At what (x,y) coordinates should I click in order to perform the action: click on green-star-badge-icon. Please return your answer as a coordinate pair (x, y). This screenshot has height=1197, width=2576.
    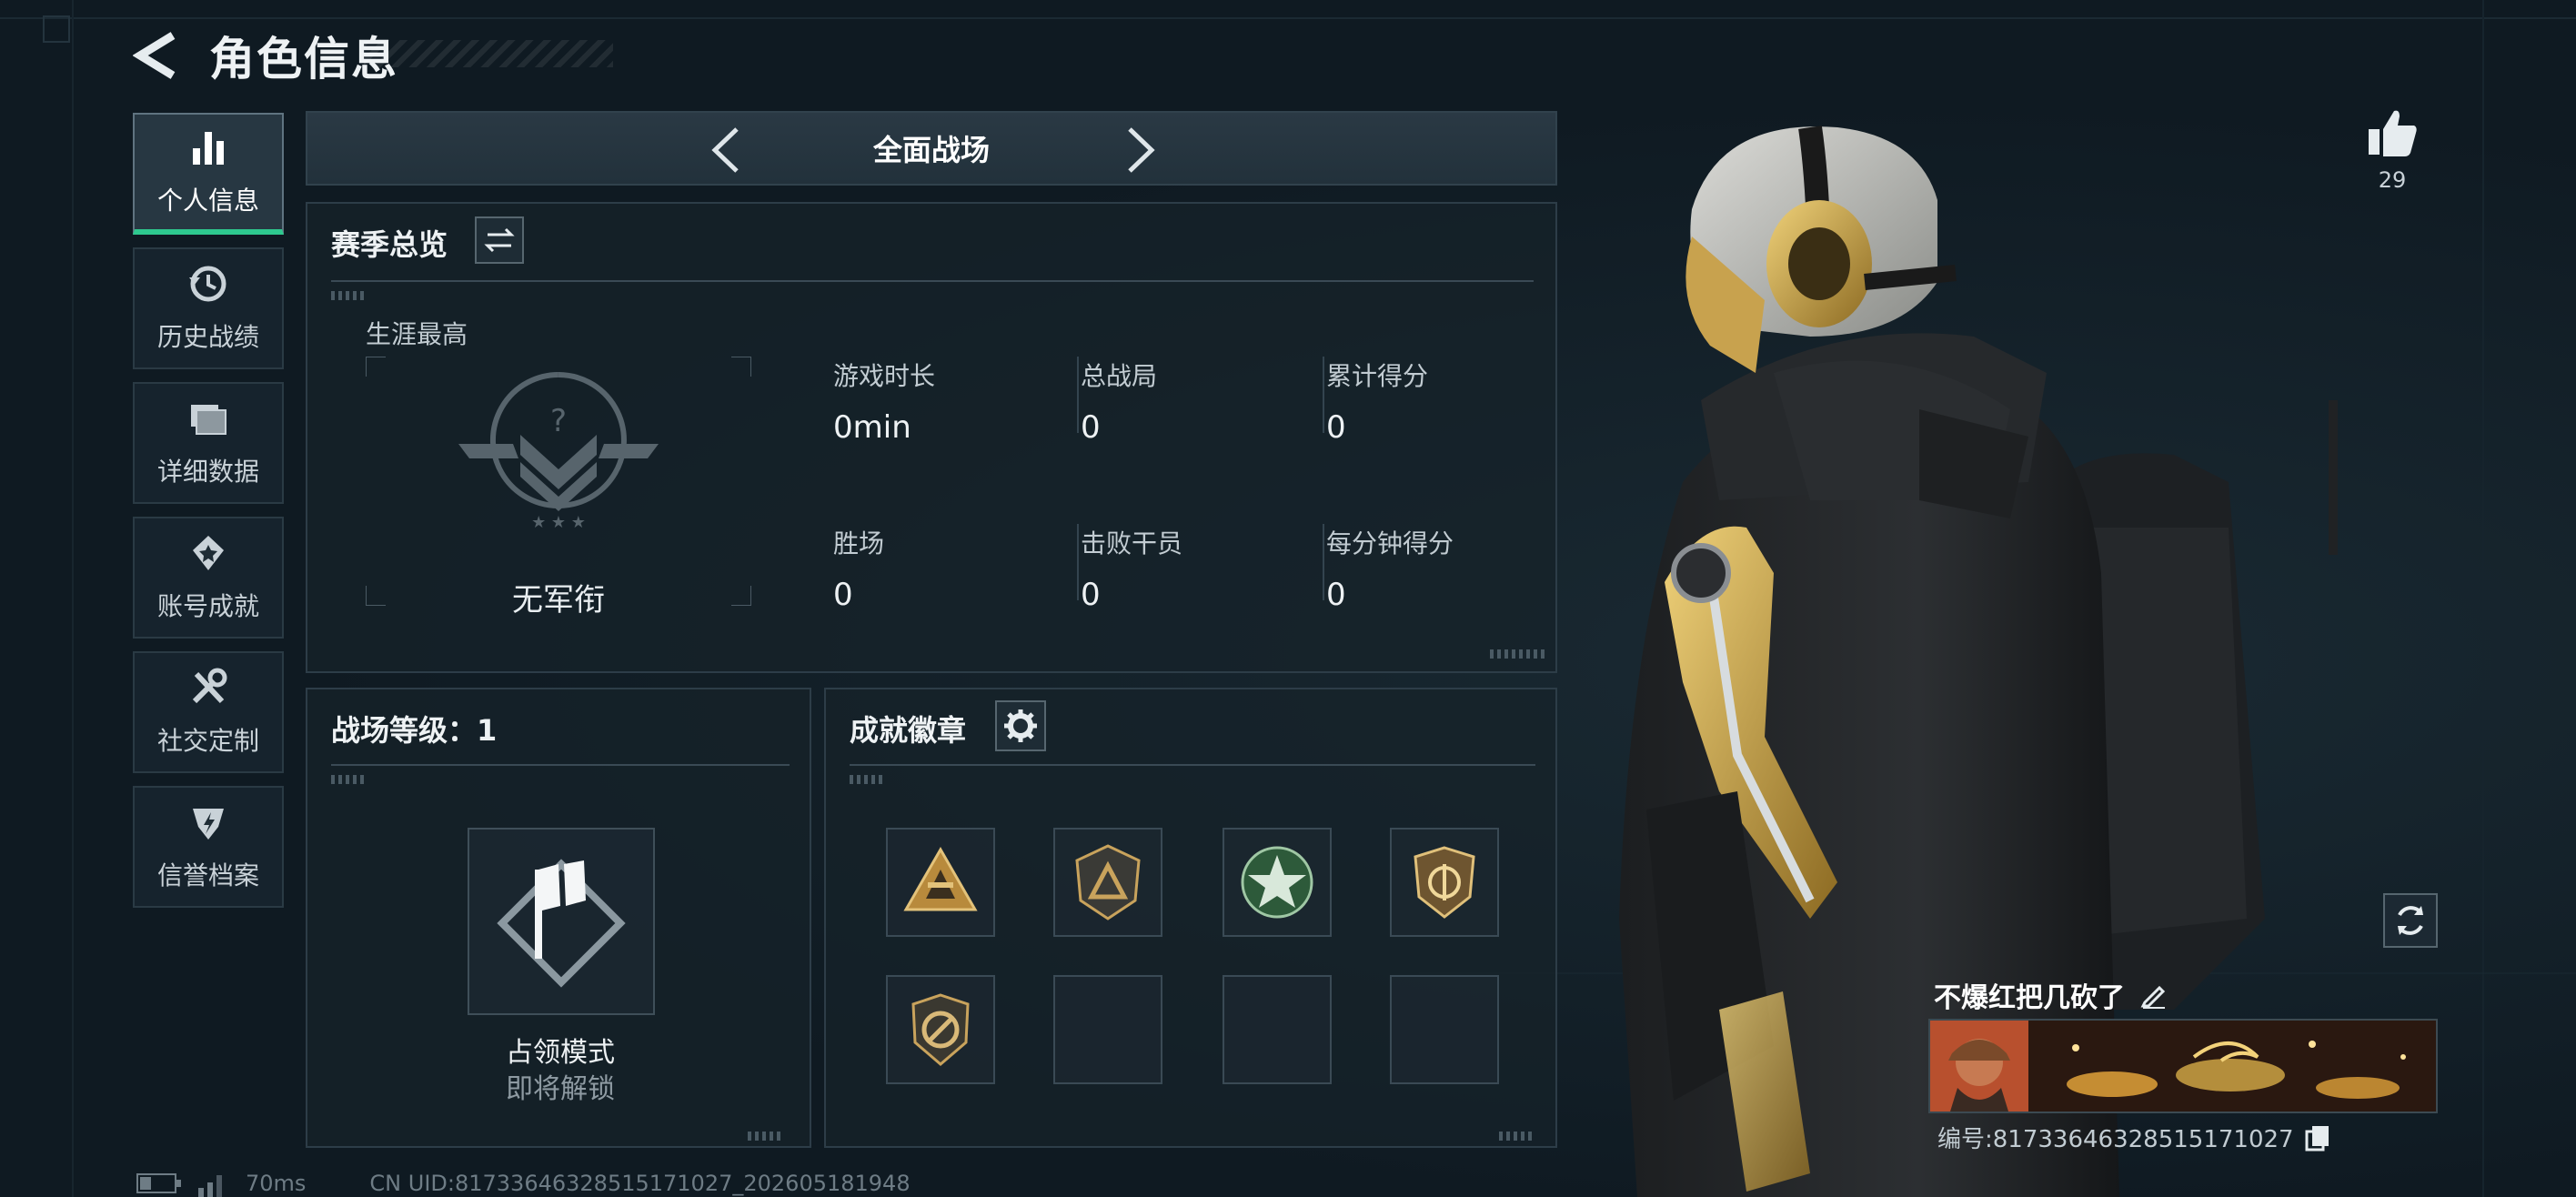
    Looking at the image, I should click on (1277, 882).